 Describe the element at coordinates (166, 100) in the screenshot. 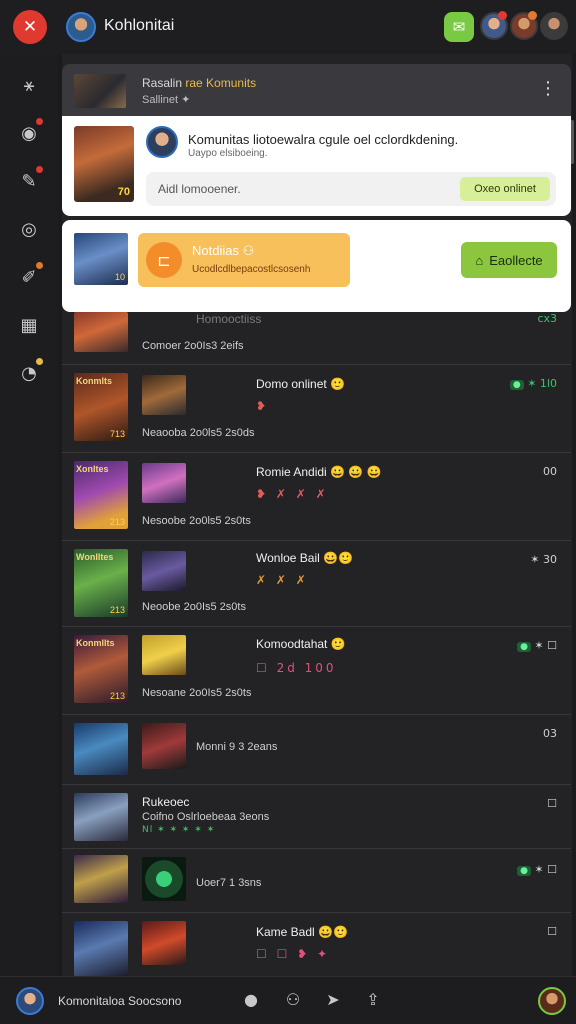

I see `community-subtitle: Sallinet ✦` at that location.